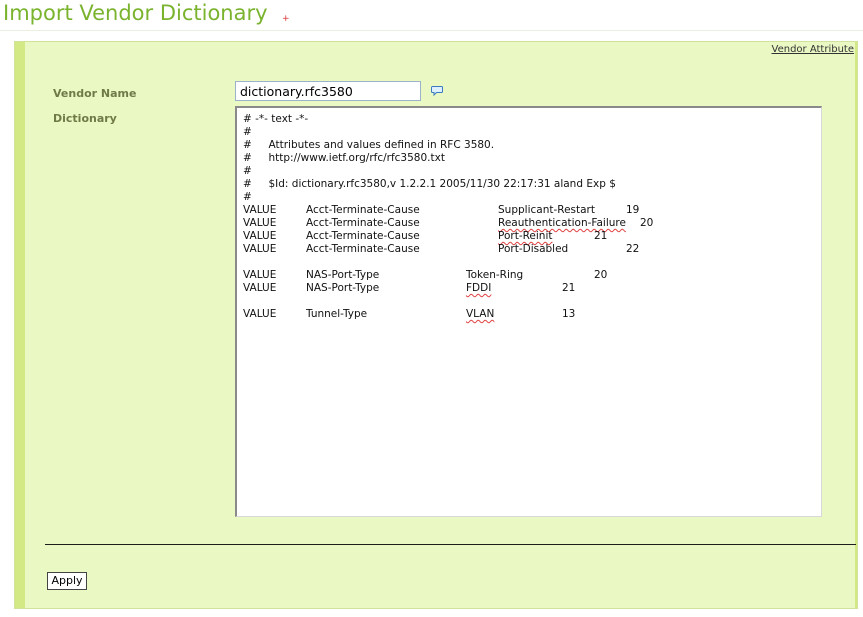 The height and width of the screenshot is (617, 863). I want to click on panel-right-accent, so click(856, 325).